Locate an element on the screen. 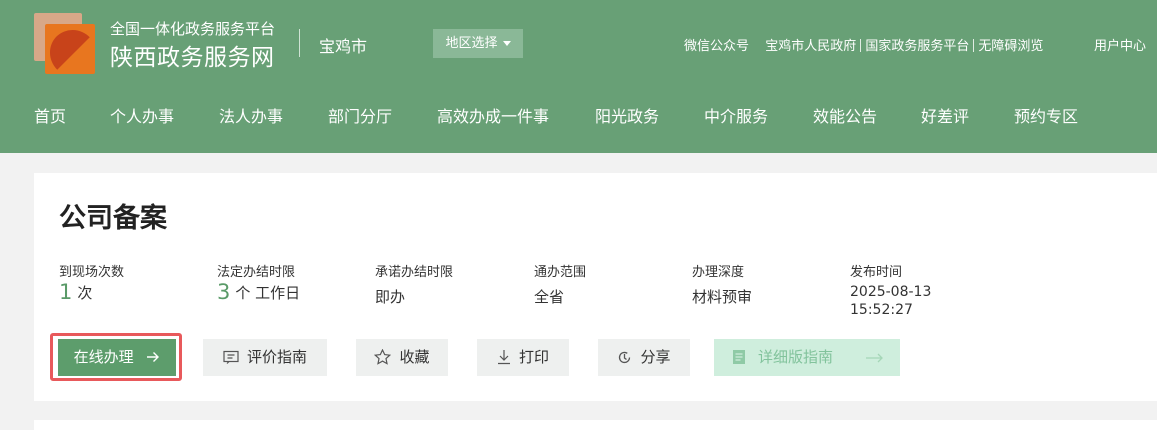 The width and height of the screenshot is (1157, 430). nav-item-home: 首页 is located at coordinates (50, 115).